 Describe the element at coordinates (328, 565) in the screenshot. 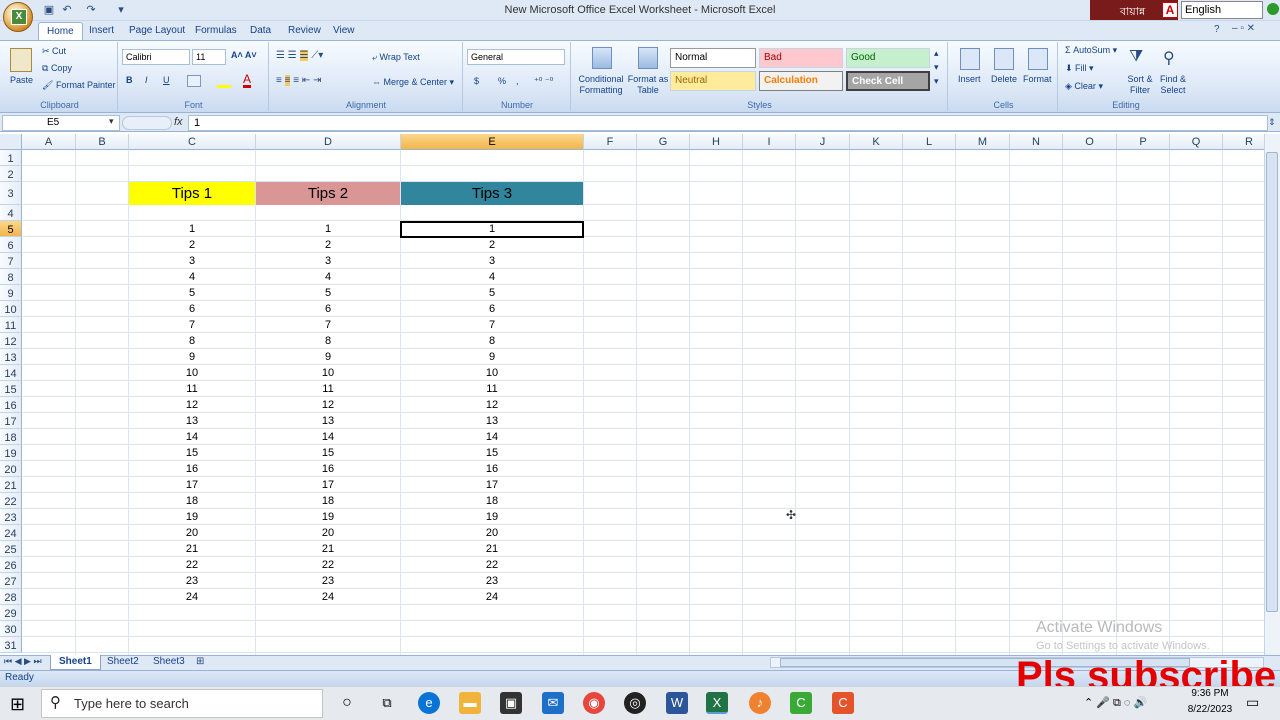

I see `cell-d26: 22` at that location.